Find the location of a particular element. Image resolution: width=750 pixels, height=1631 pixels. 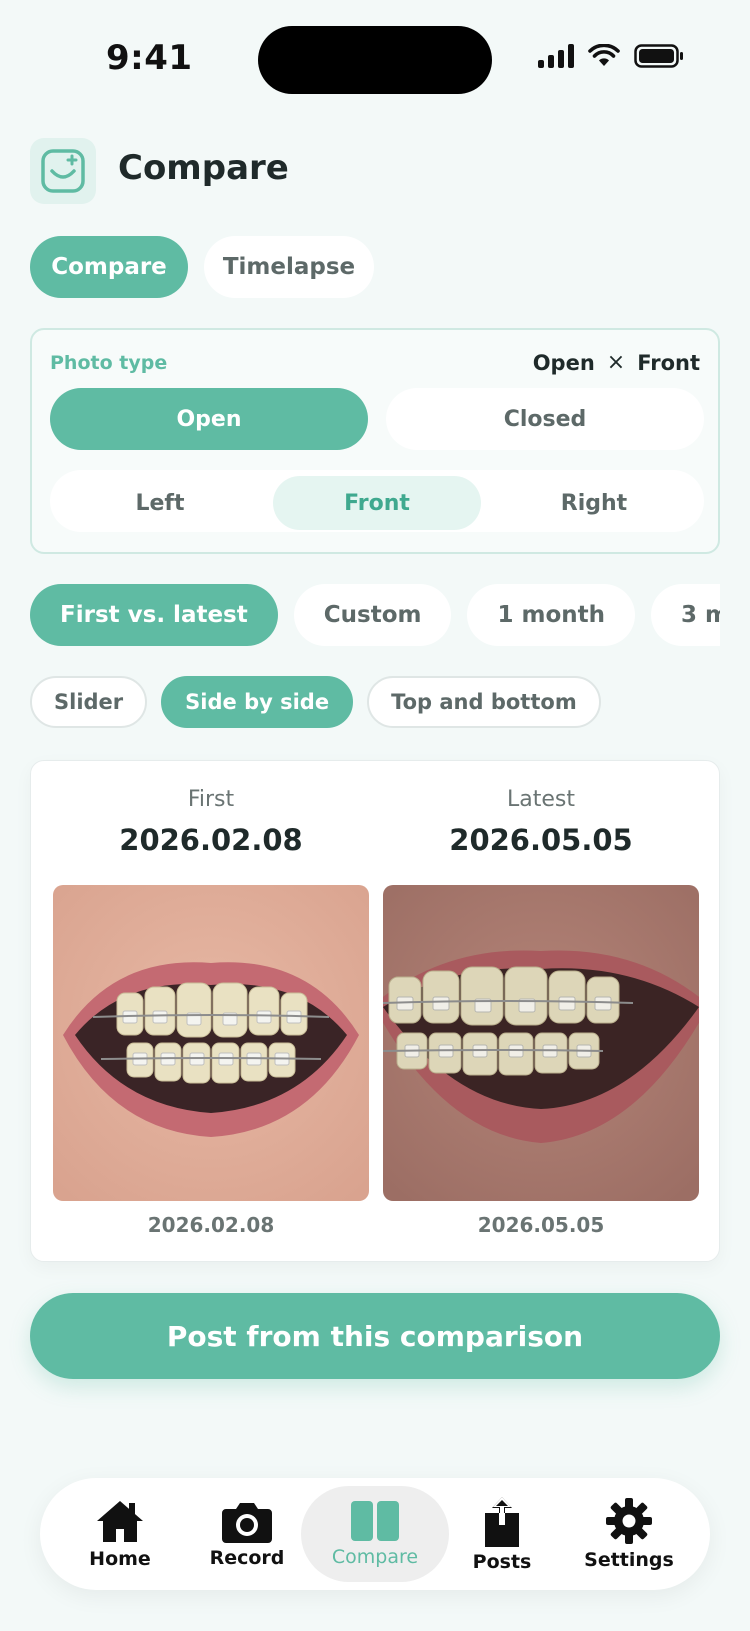

summary-angle: Front is located at coordinates (668, 362).